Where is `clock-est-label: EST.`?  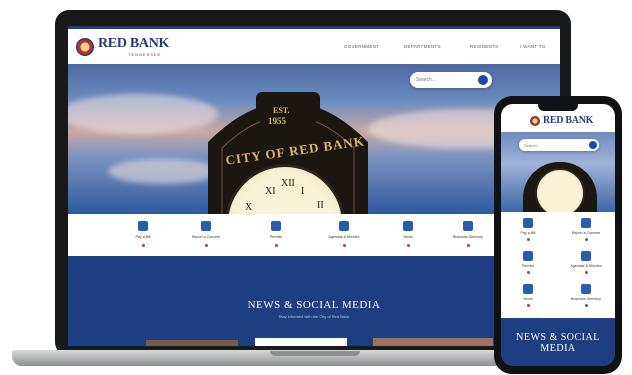 clock-est-label: EST. is located at coordinates (281, 110).